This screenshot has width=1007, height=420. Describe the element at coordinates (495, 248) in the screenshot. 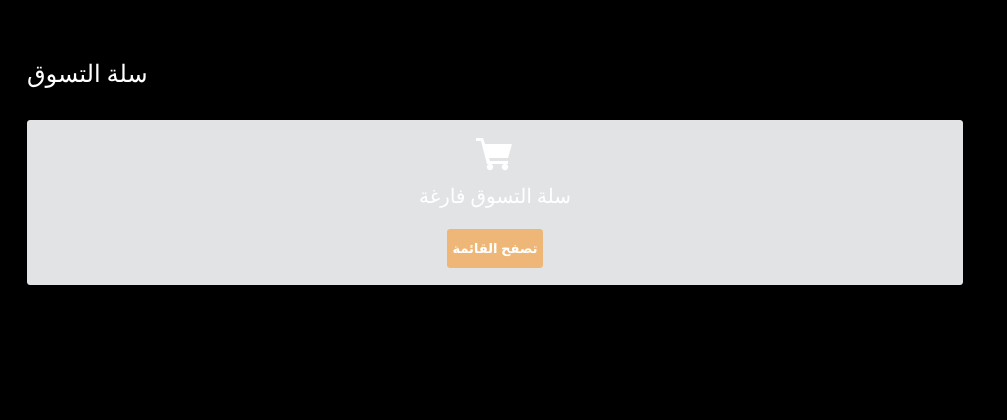

I see `browse-menu-button: تصفح القائمة` at that location.